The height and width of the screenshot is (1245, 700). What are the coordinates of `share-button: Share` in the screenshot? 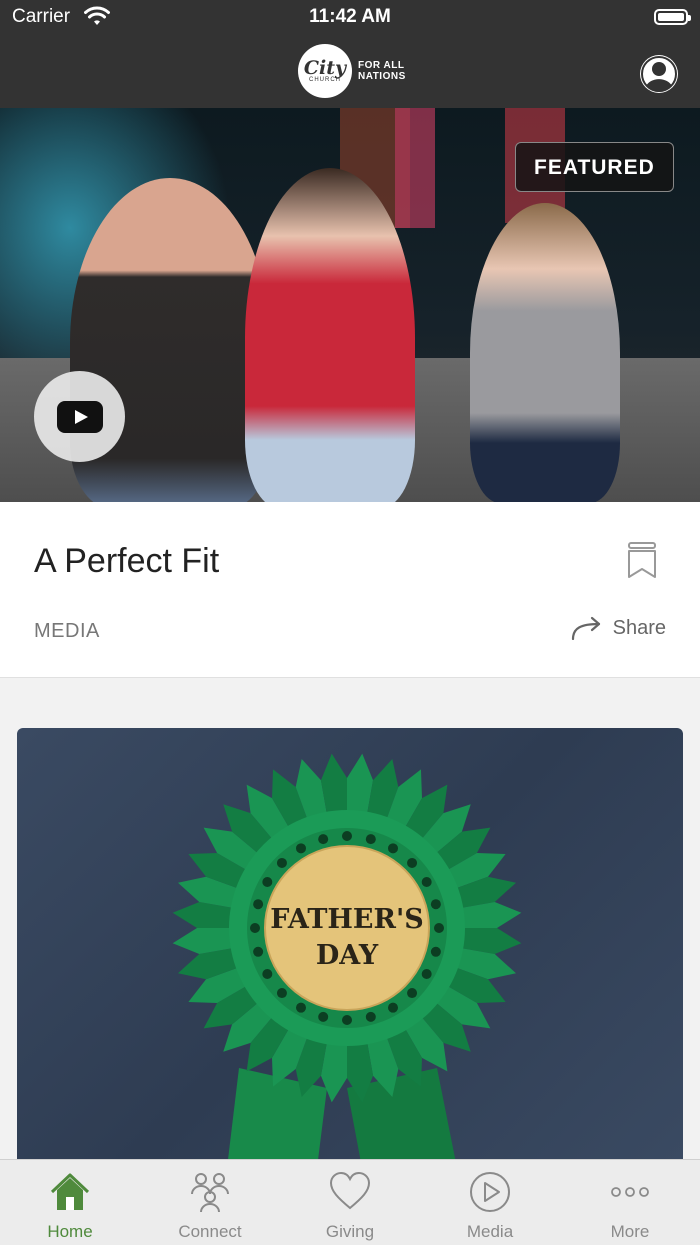 It's located at (618, 628).